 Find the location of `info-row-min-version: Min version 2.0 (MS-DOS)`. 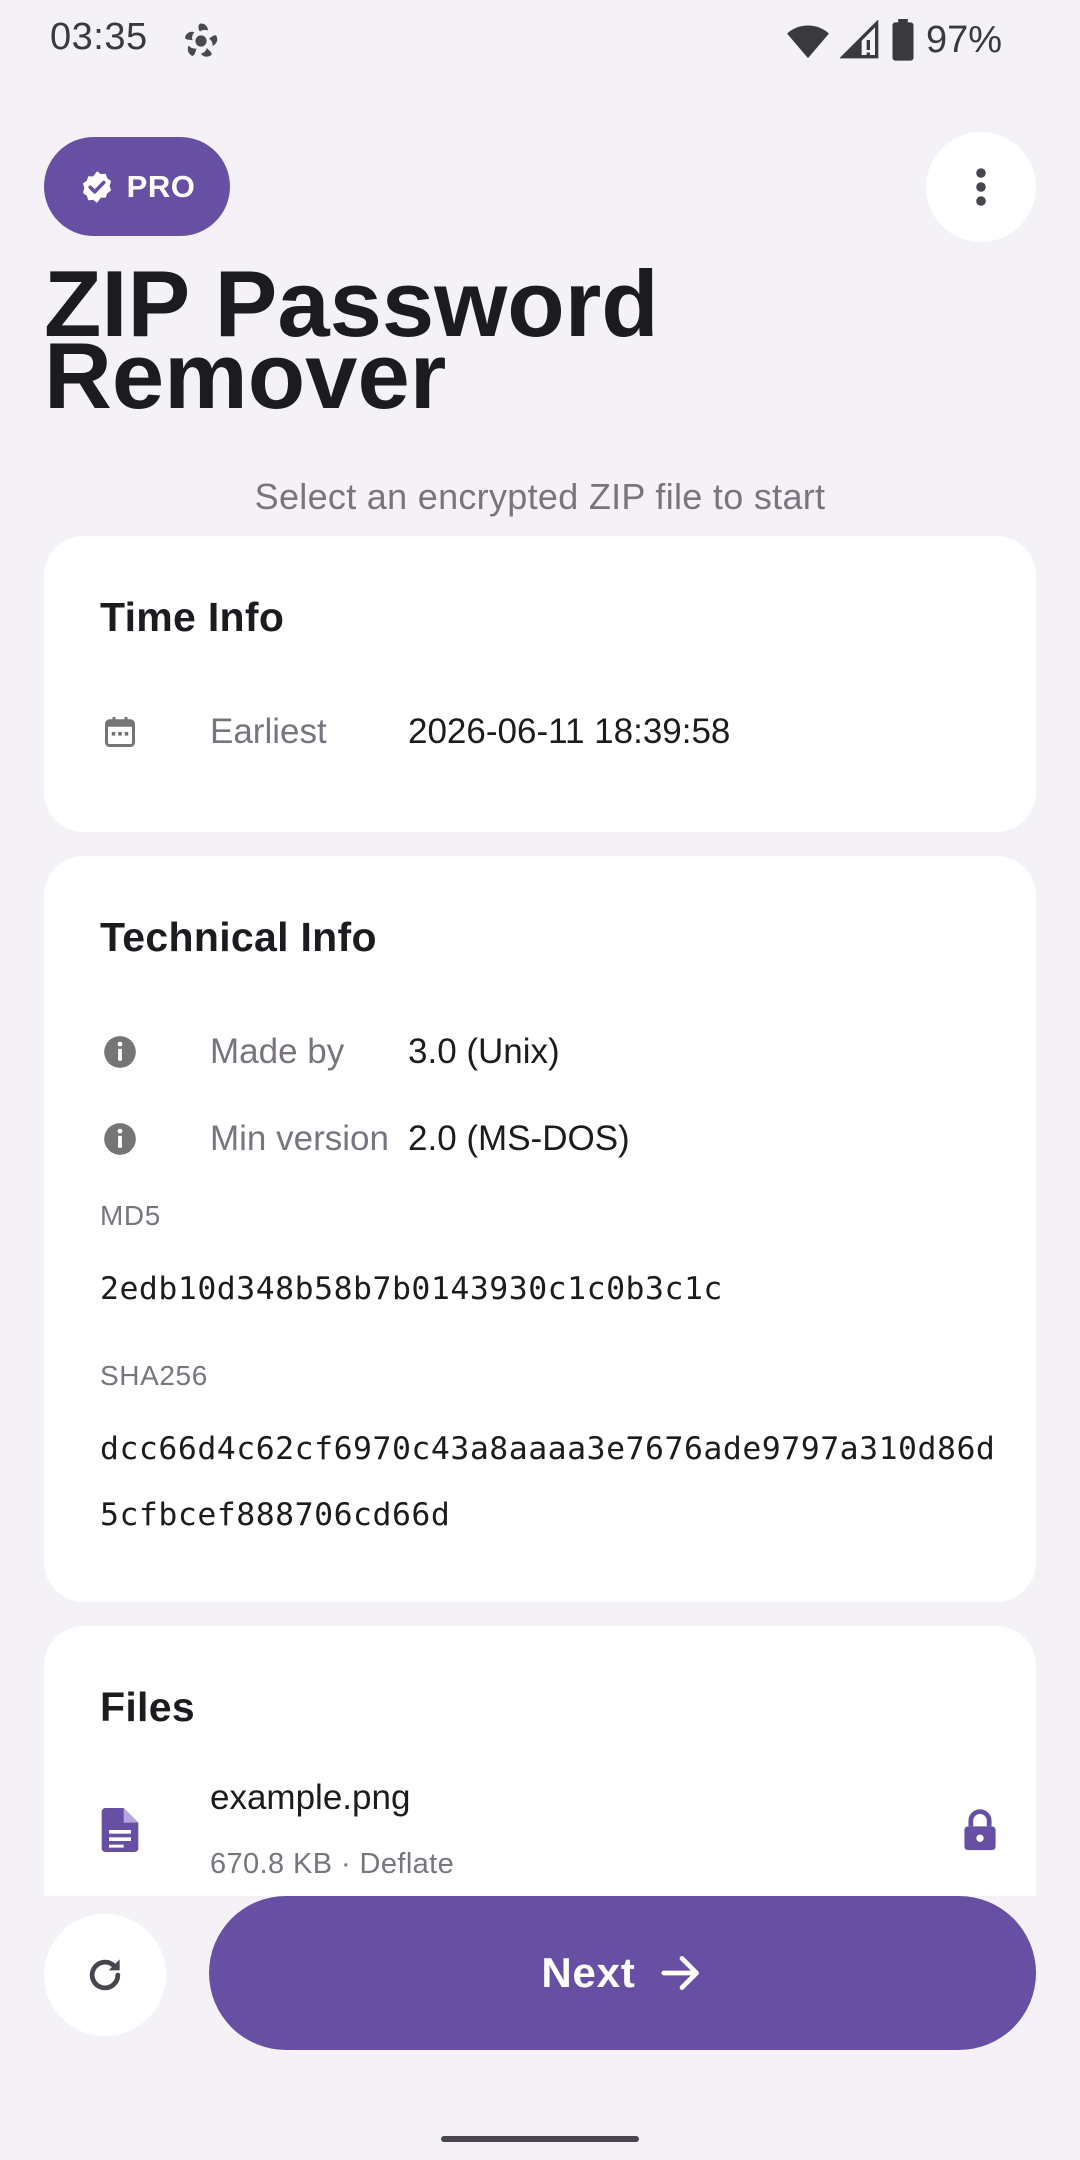

info-row-min-version: Min version 2.0 (MS-DOS) is located at coordinates (540, 1139).